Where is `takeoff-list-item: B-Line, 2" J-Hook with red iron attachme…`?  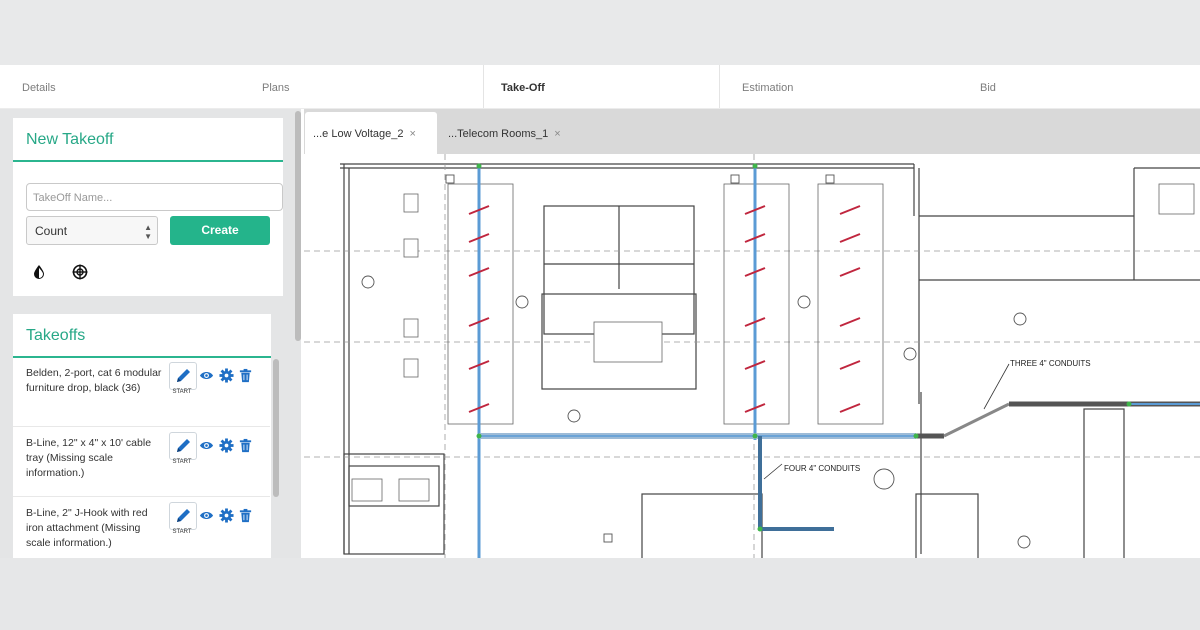 takeoff-list-item: B-Line, 2" J-Hook with red iron attachme… is located at coordinates (141, 528).